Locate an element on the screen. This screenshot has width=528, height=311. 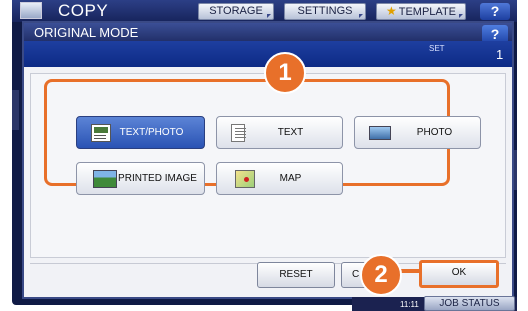
top-bar: COPY STORAGE SETTINGS ★ TEMPLATE ? is located at coordinates (264, 11).